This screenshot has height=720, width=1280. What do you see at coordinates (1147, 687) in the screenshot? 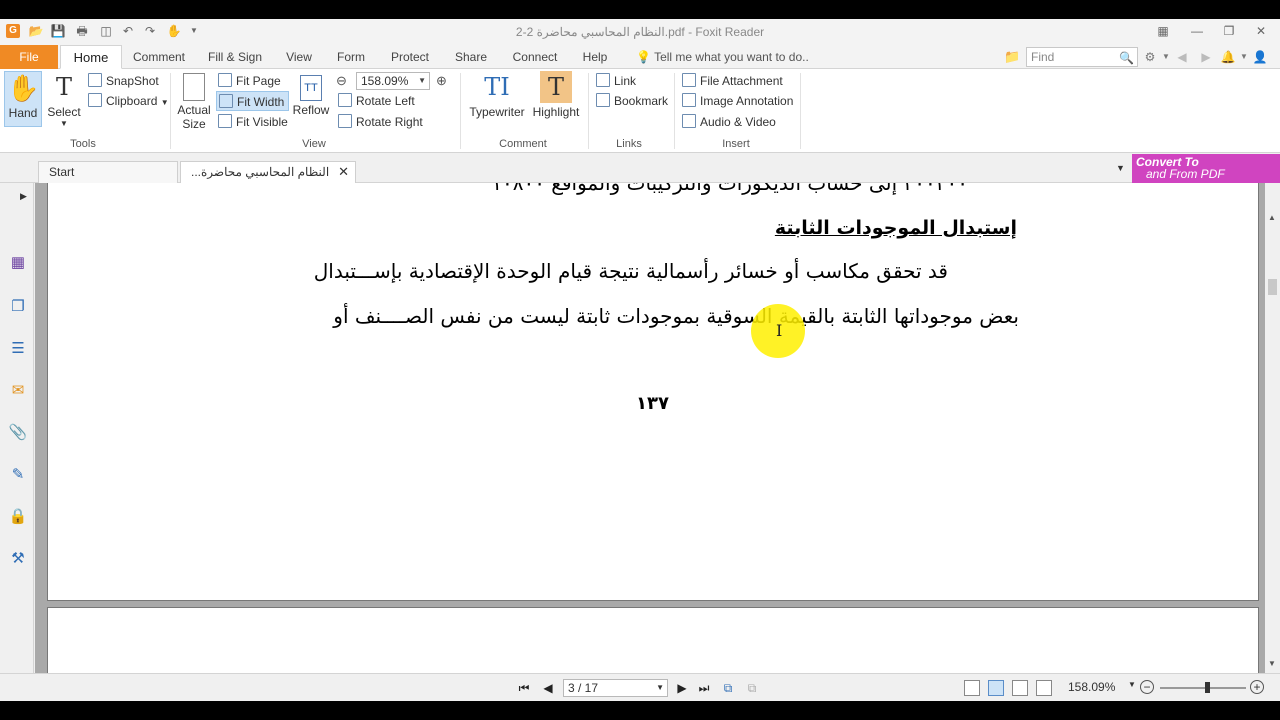
I see `status-zoom-out-button: −` at bounding box center [1147, 687].